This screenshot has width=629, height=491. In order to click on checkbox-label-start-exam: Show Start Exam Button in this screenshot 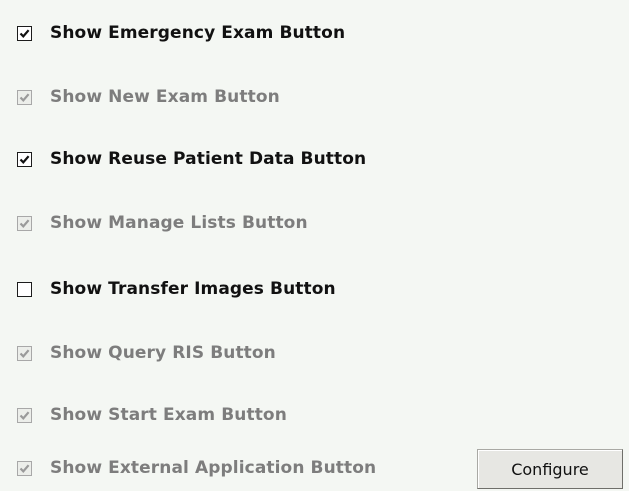, I will do `click(168, 415)`.